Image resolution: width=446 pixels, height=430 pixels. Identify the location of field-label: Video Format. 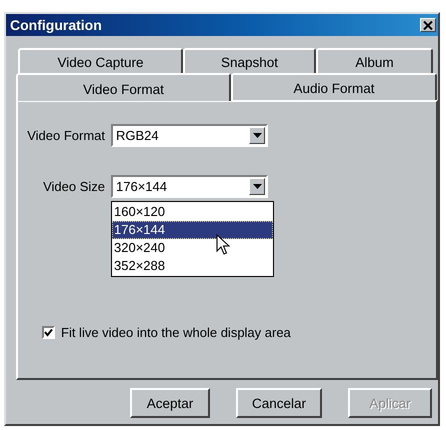
(66, 135).